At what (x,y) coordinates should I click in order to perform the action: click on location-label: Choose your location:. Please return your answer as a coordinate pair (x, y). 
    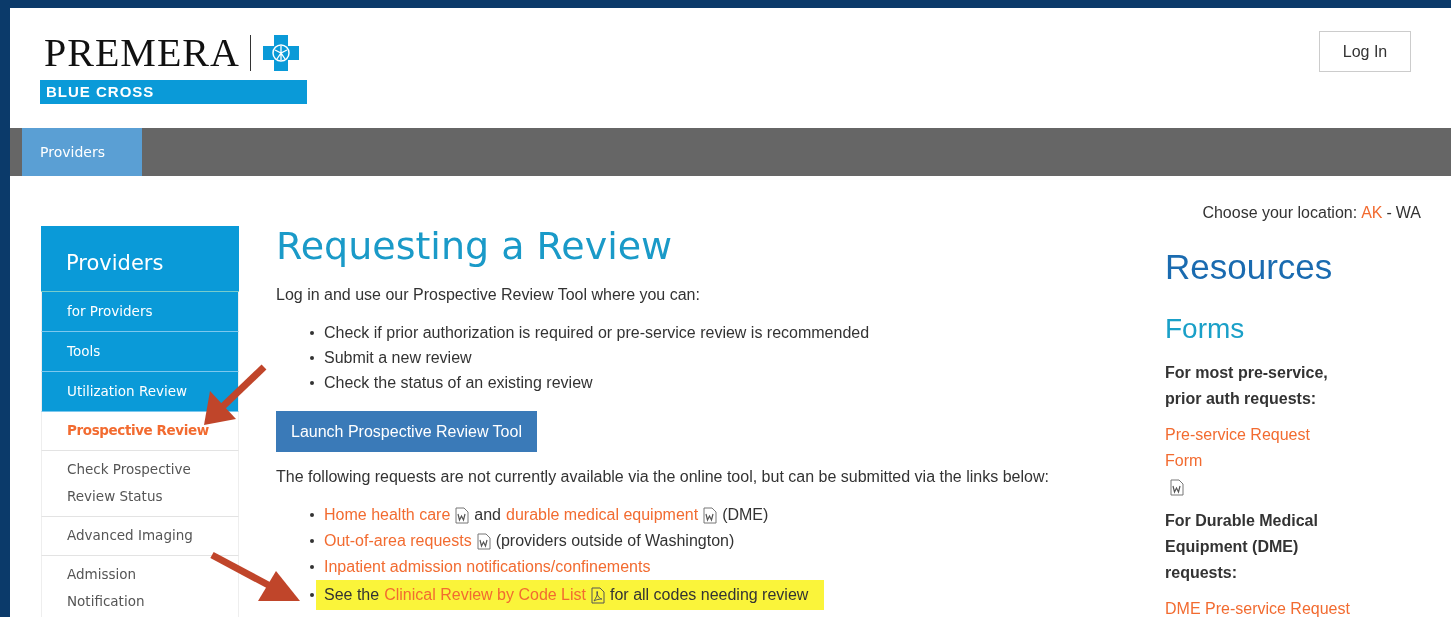
    Looking at the image, I should click on (1280, 213).